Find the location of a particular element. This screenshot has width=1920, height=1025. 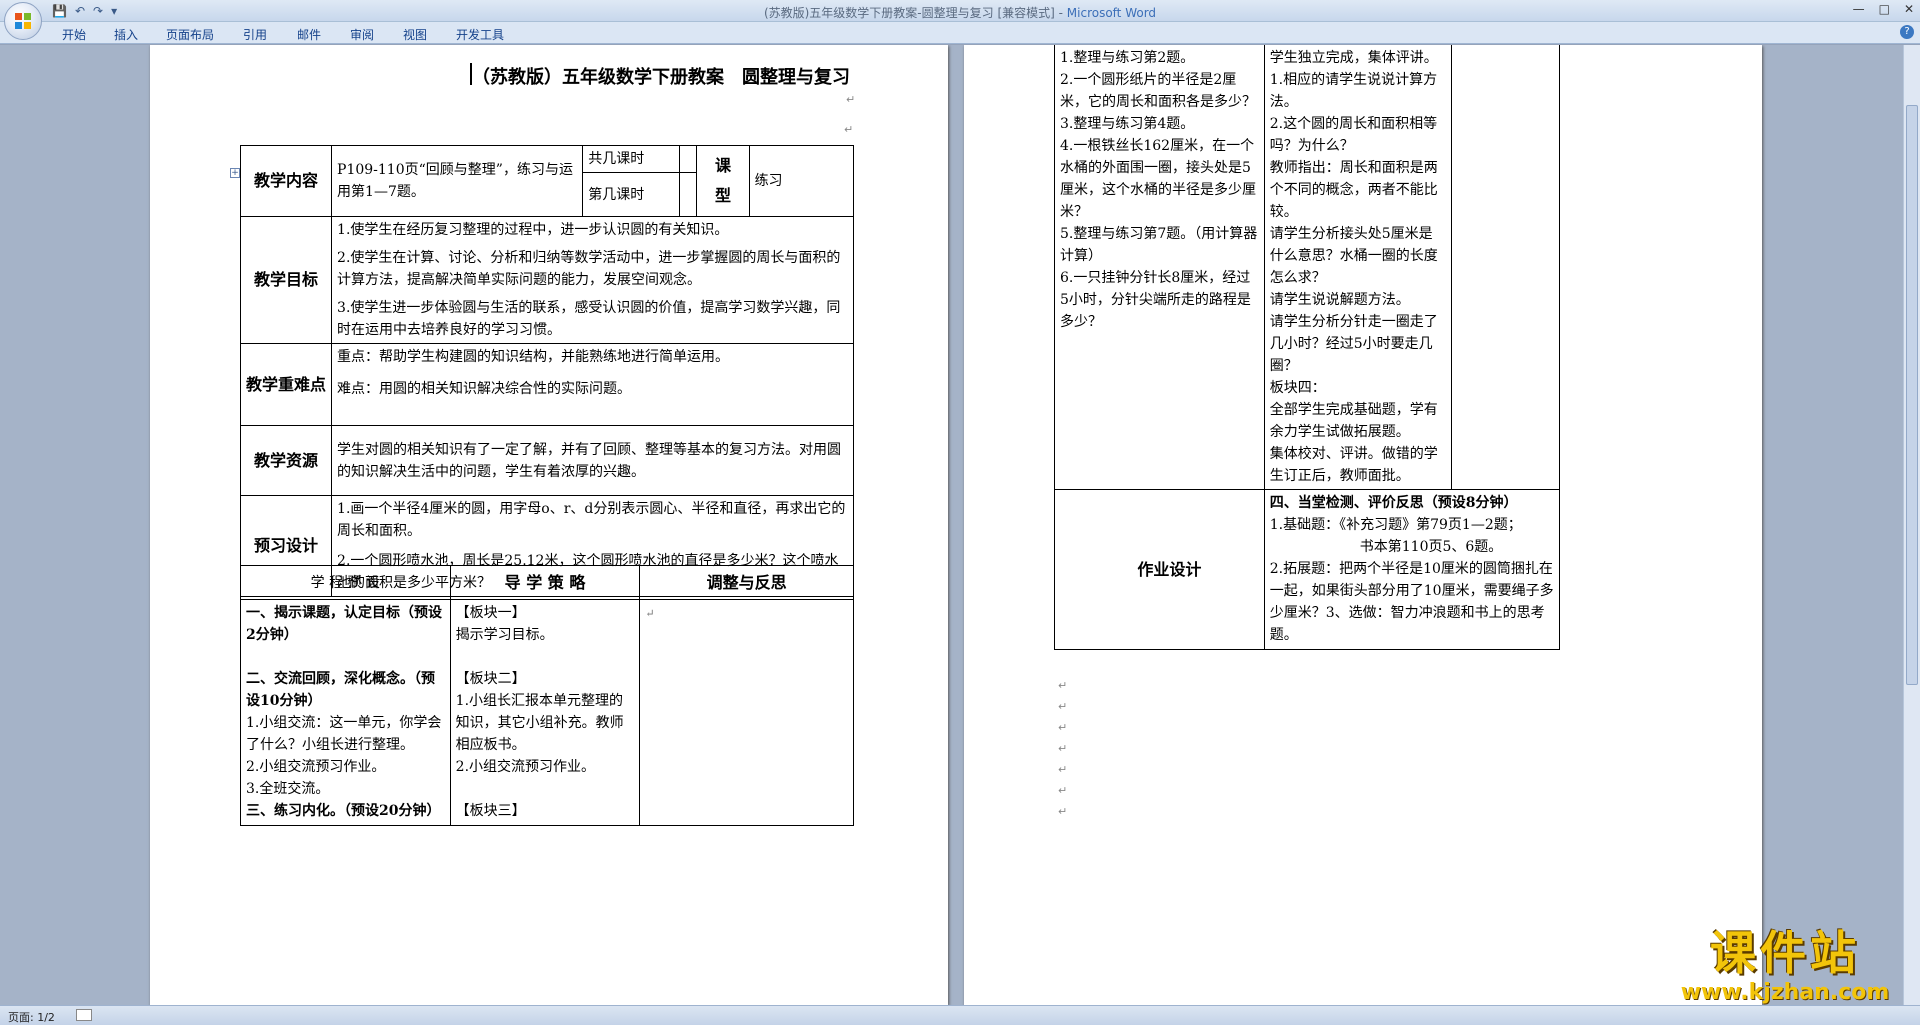

vertical-scrollbar is located at coordinates (1911, 525).